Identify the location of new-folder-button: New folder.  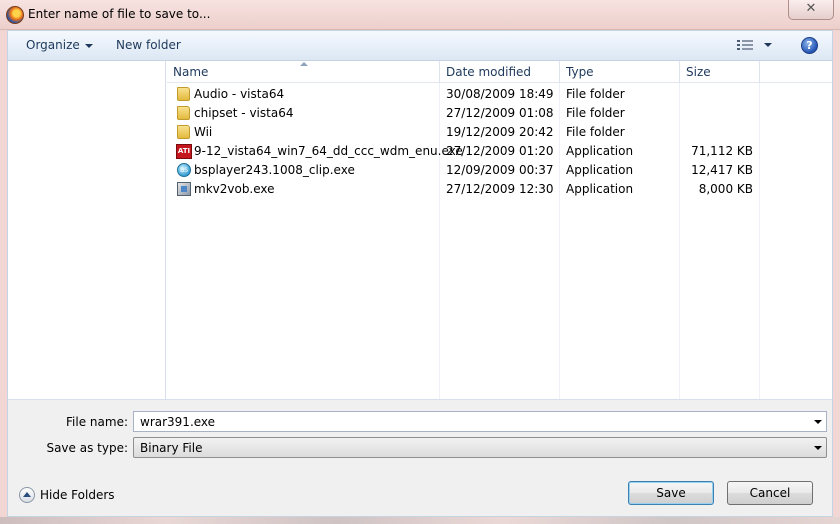
(148, 45).